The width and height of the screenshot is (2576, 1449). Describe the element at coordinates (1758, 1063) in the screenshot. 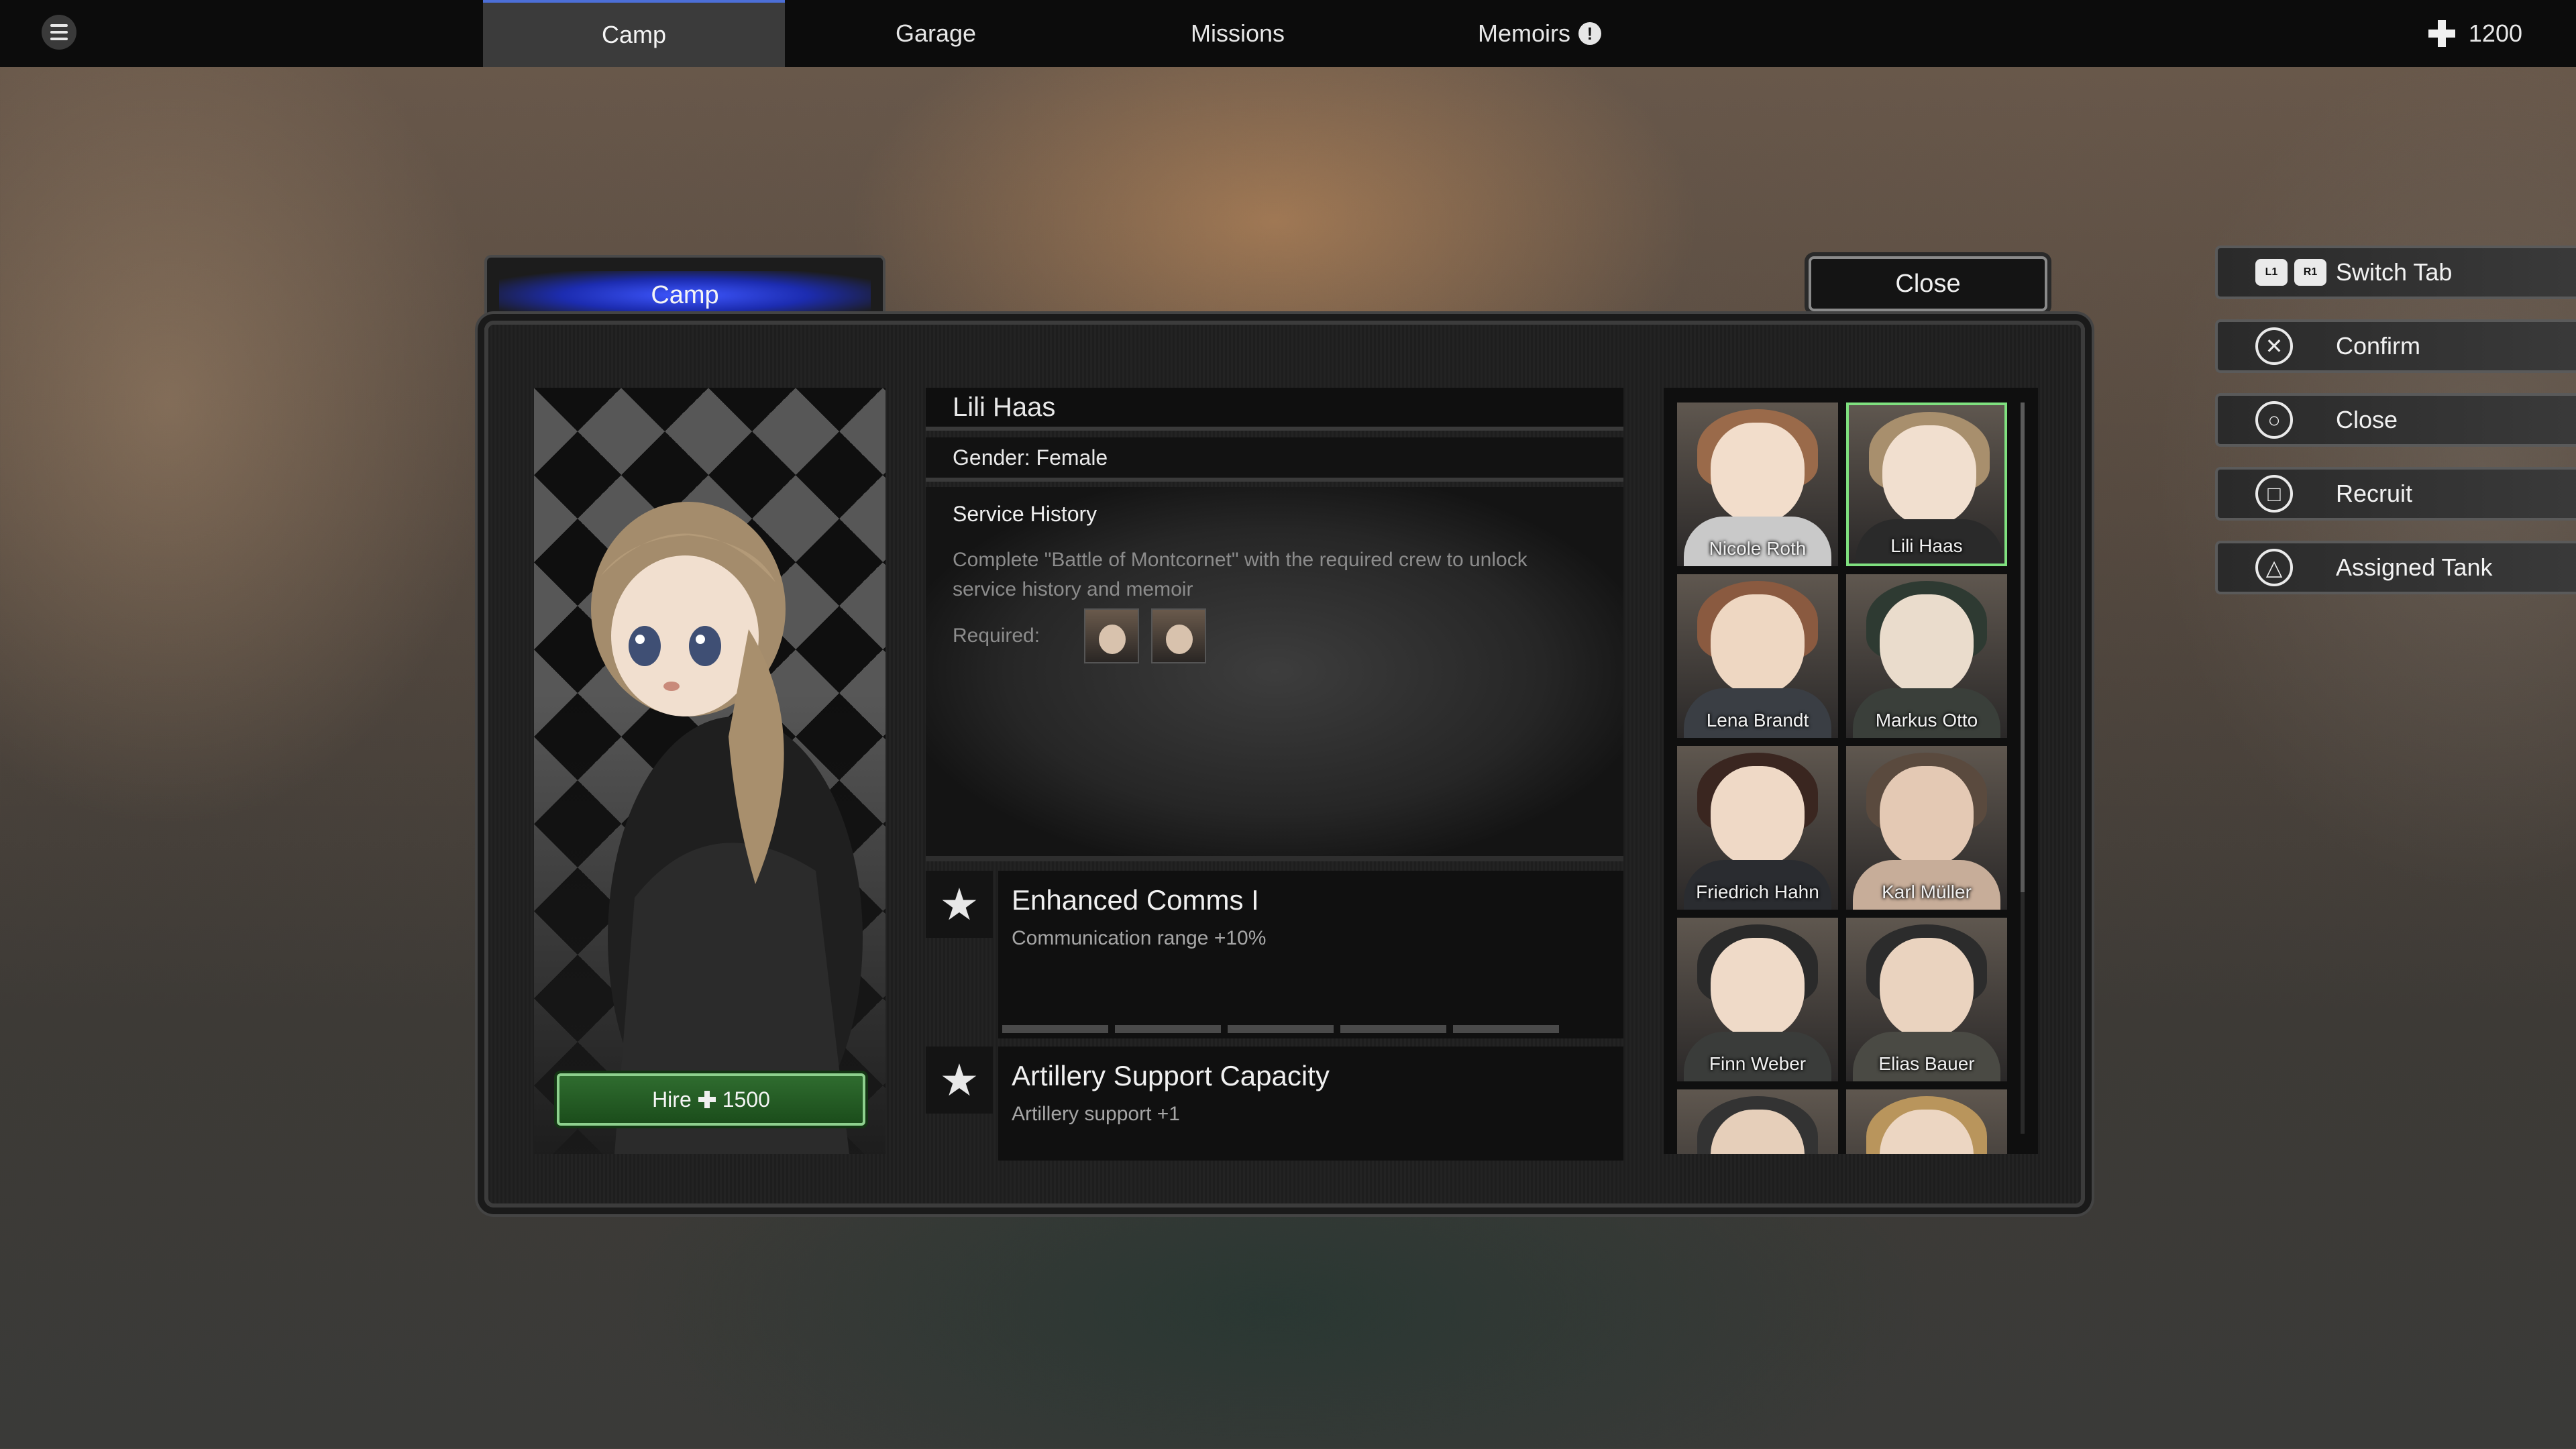

I see `roster-card-name: Finn Weber` at that location.